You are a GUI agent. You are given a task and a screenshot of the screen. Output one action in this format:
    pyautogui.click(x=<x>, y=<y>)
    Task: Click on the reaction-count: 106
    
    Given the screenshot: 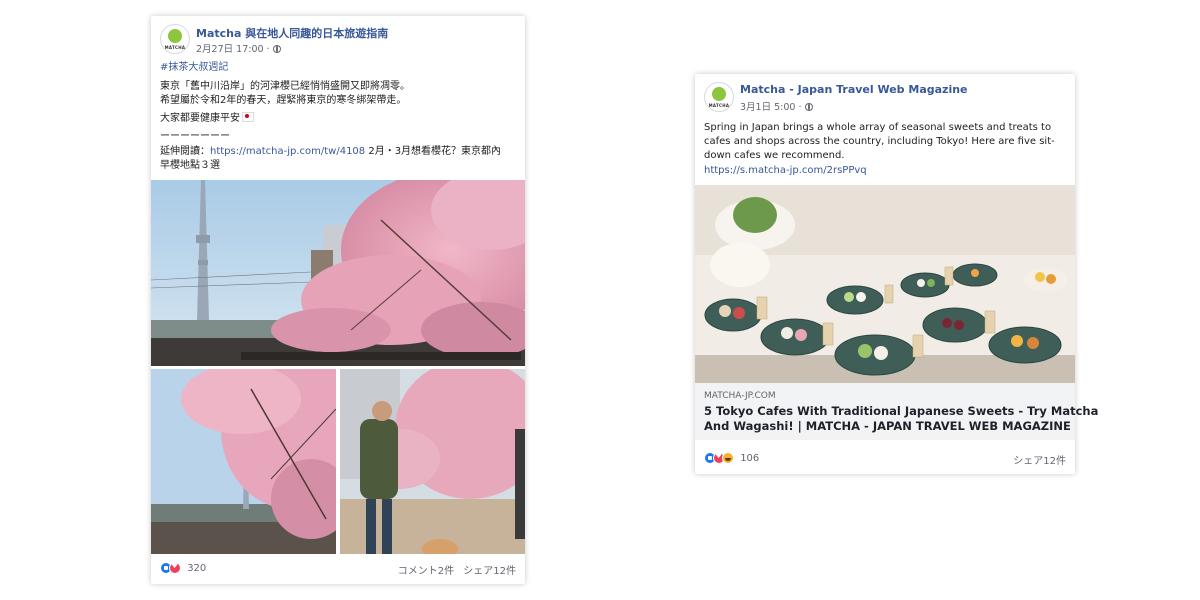 What is the action you would take?
    pyautogui.click(x=750, y=458)
    